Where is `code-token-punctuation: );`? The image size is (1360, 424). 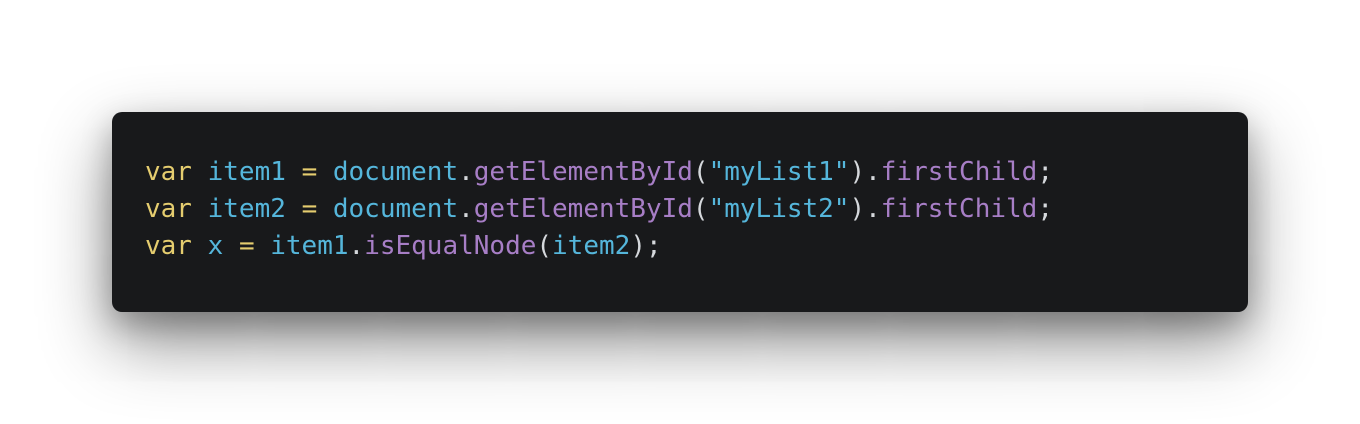
code-token-punctuation: ); is located at coordinates (646, 246).